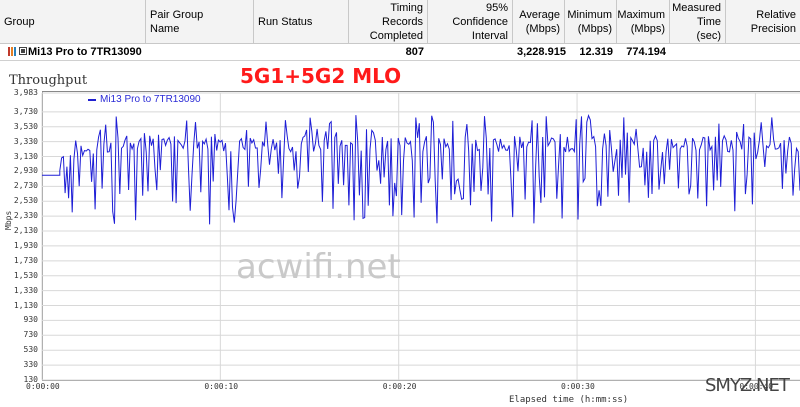 The height and width of the screenshot is (407, 800). Describe the element at coordinates (399, 386) in the screenshot. I see `x-tick-label: 0:00:20` at that location.